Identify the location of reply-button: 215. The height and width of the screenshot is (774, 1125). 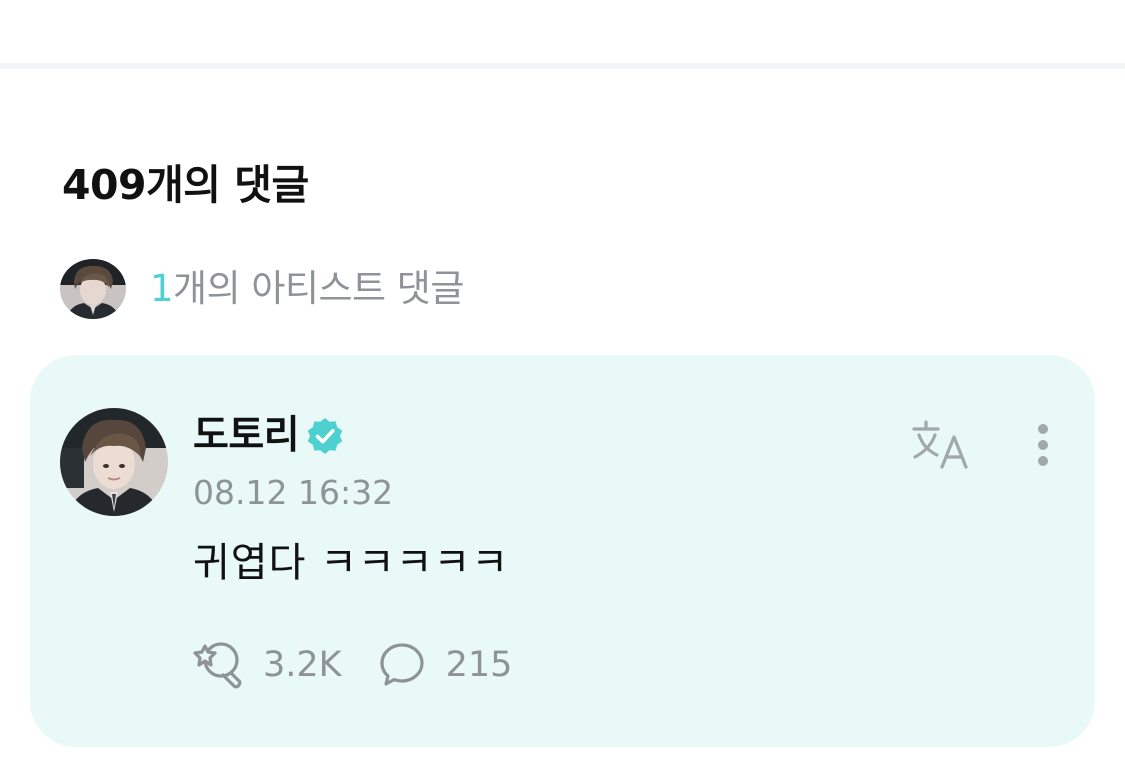
(445, 665).